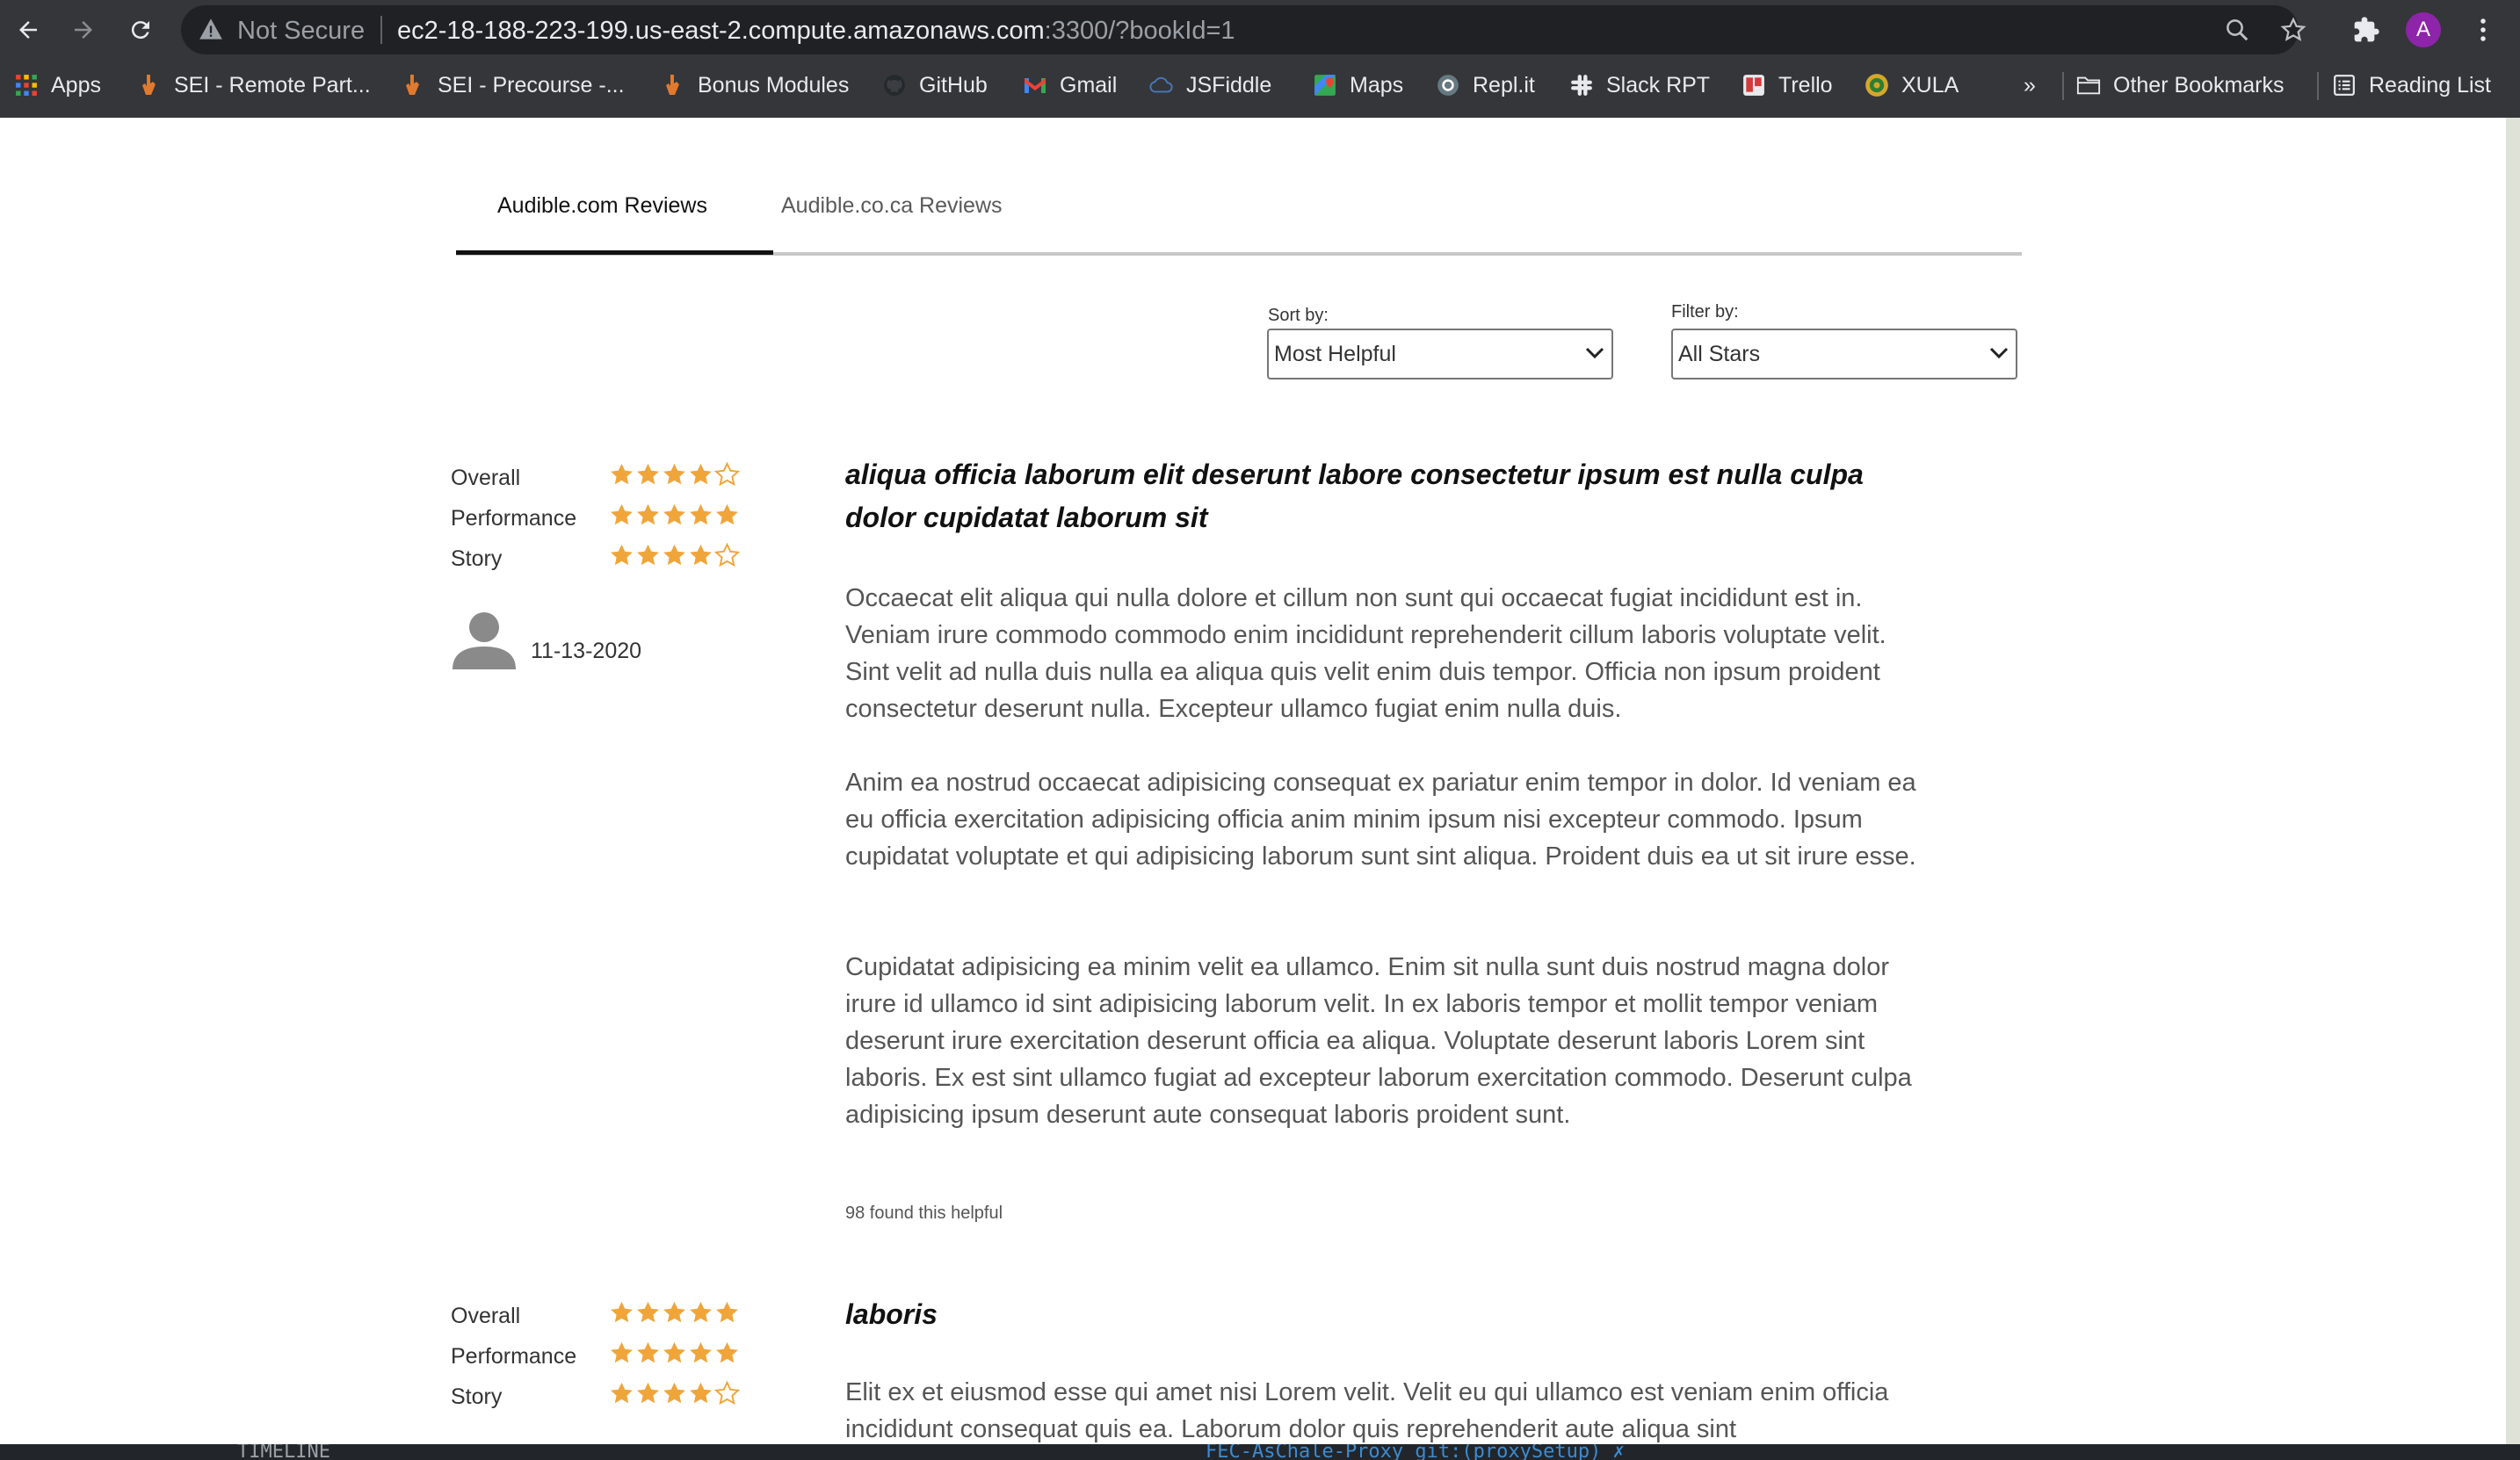 The width and height of the screenshot is (2520, 1460). What do you see at coordinates (28, 29) in the screenshot?
I see `back-button` at bounding box center [28, 29].